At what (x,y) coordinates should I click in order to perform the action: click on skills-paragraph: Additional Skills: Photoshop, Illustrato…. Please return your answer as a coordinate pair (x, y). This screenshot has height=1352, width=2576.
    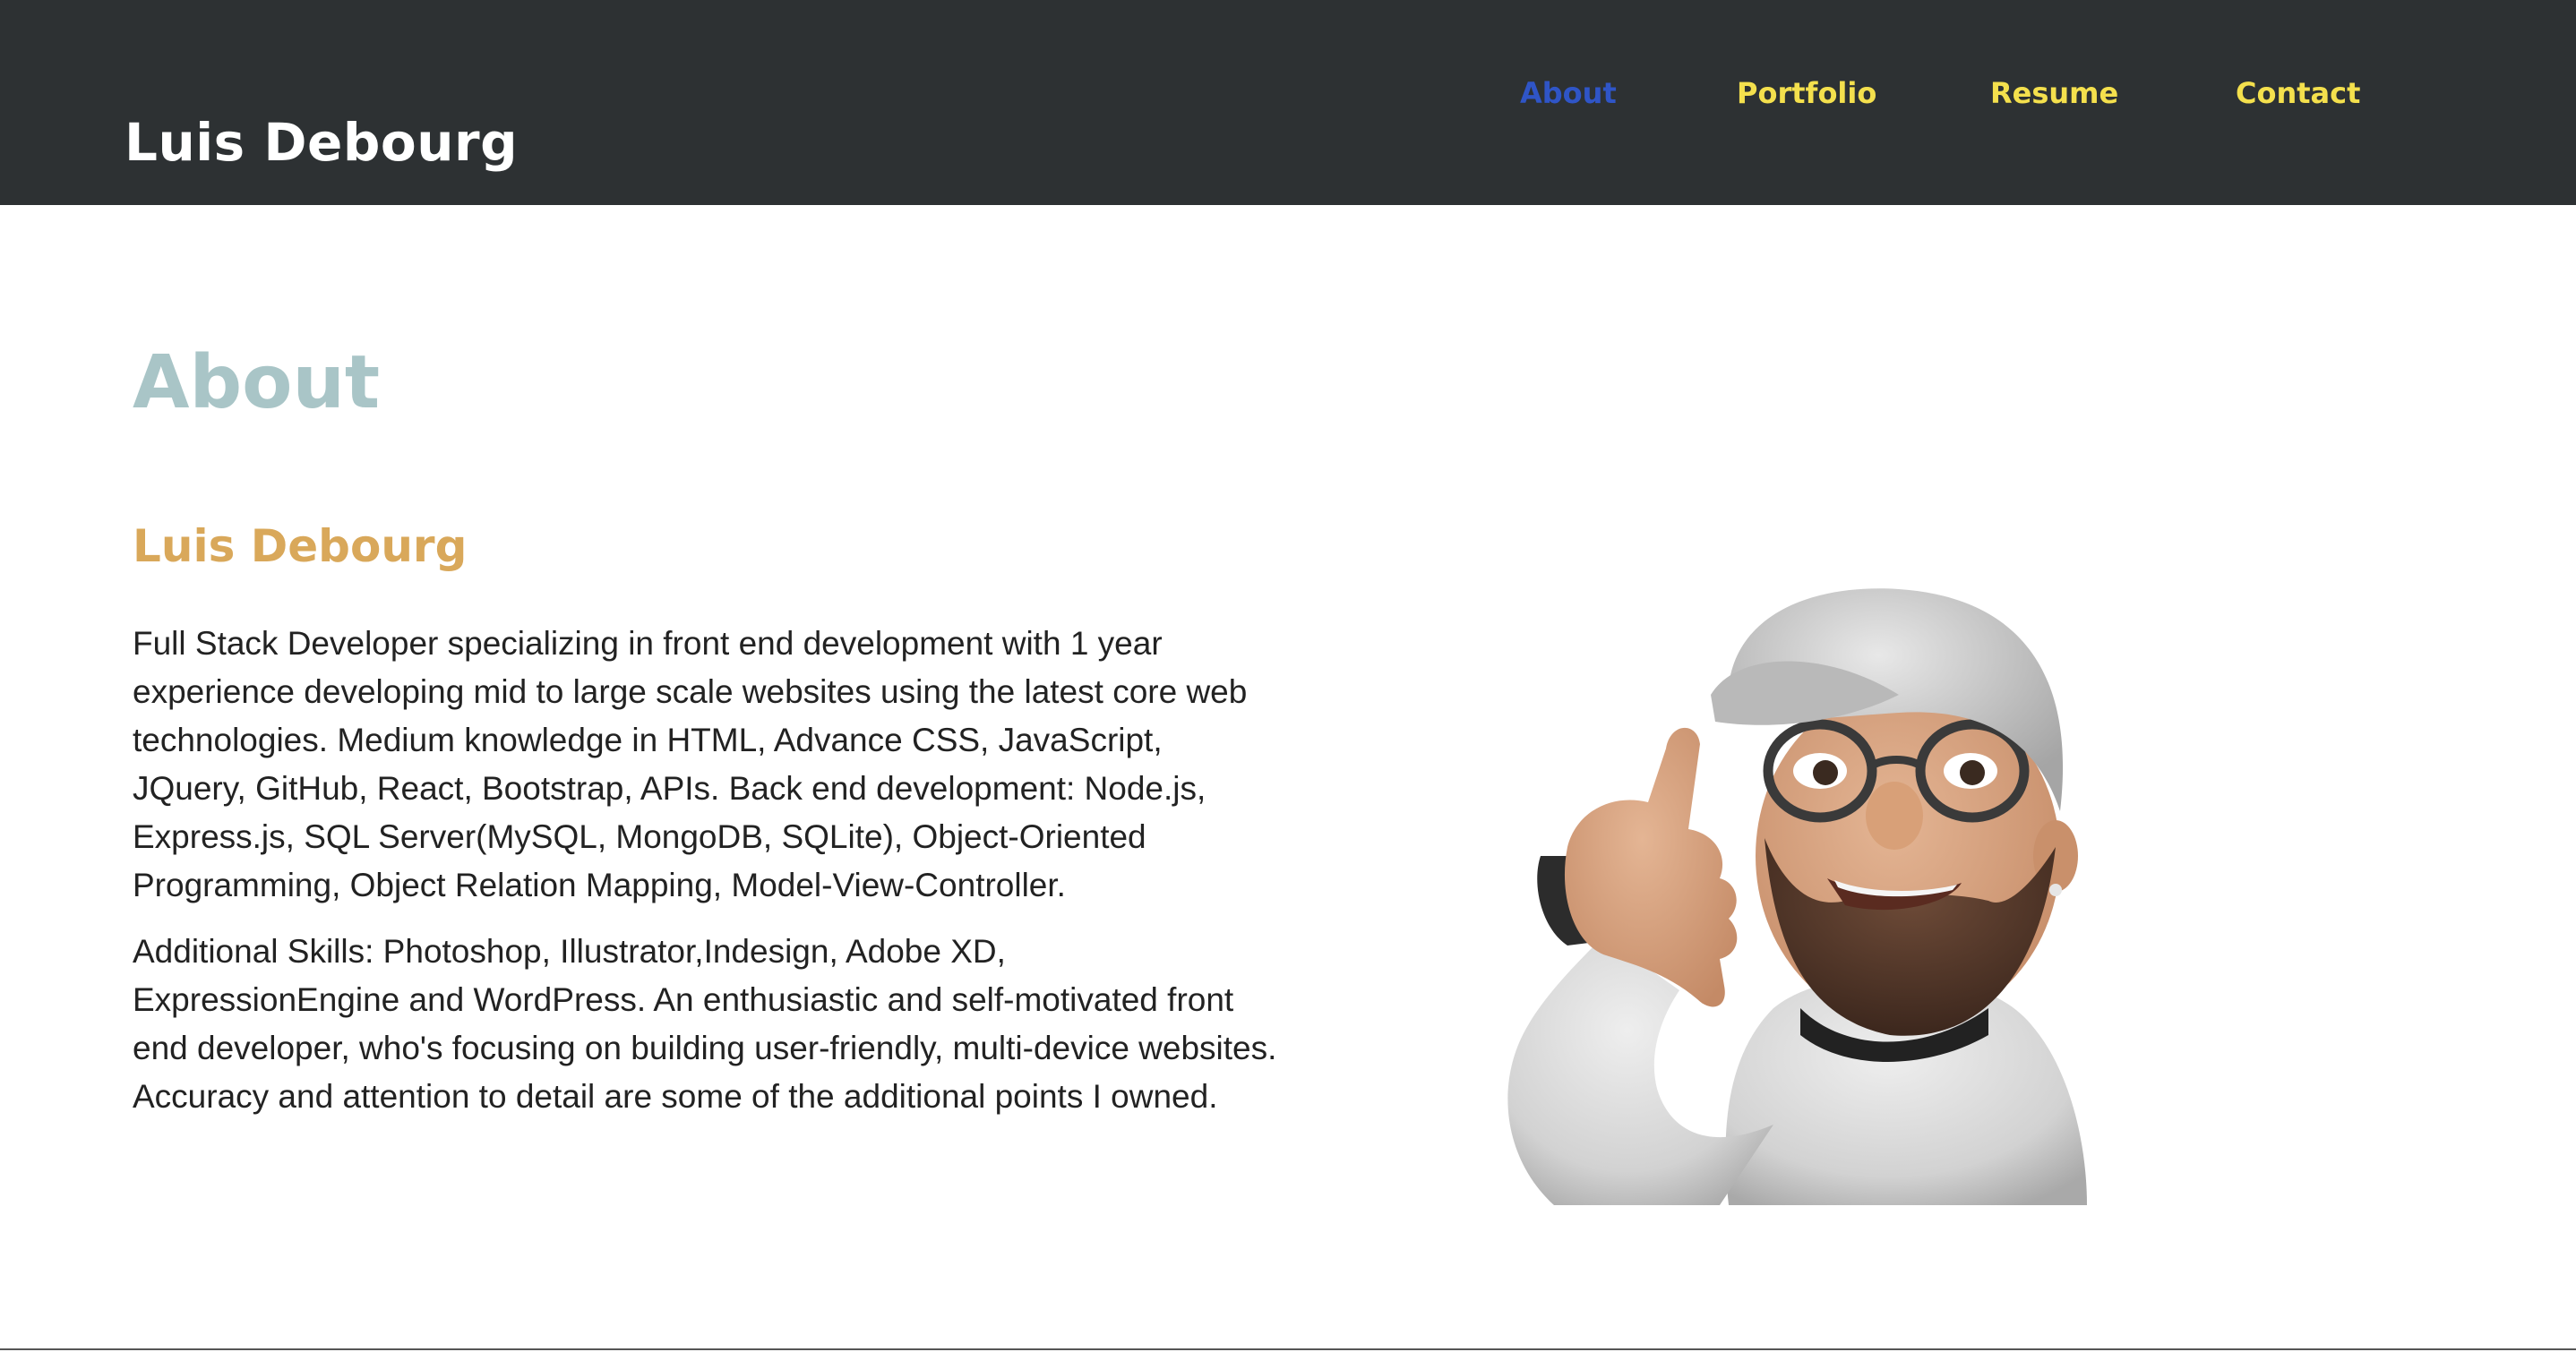
    Looking at the image, I should click on (705, 1024).